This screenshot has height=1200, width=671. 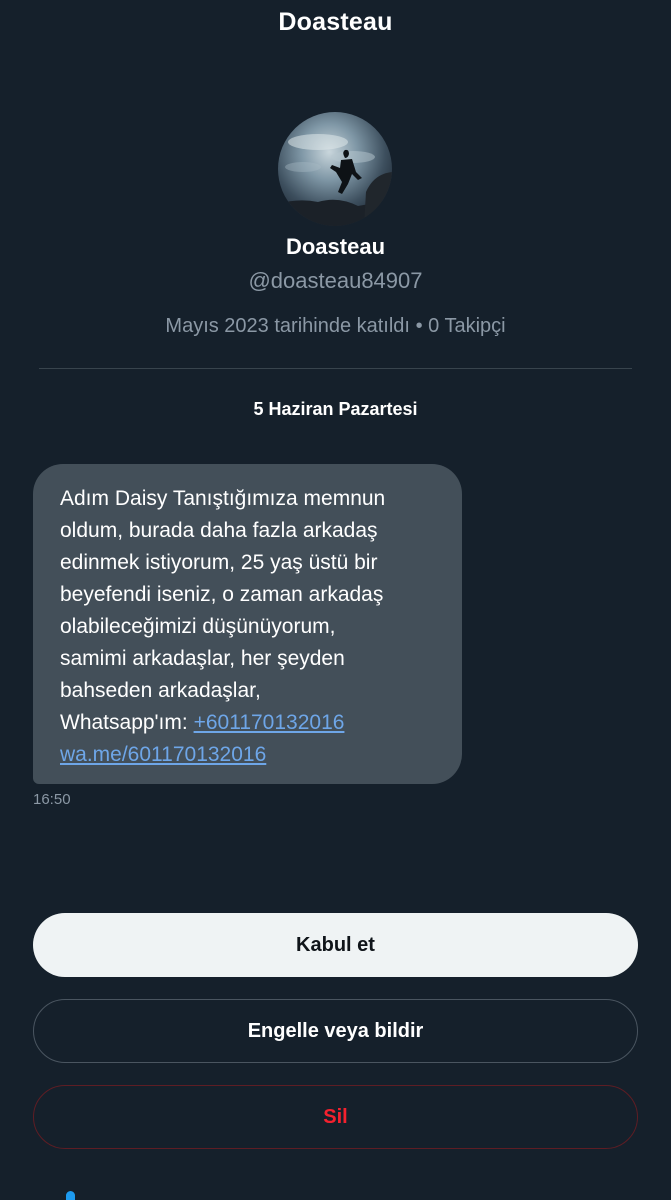 What do you see at coordinates (335, 368) in the screenshot?
I see `divider` at bounding box center [335, 368].